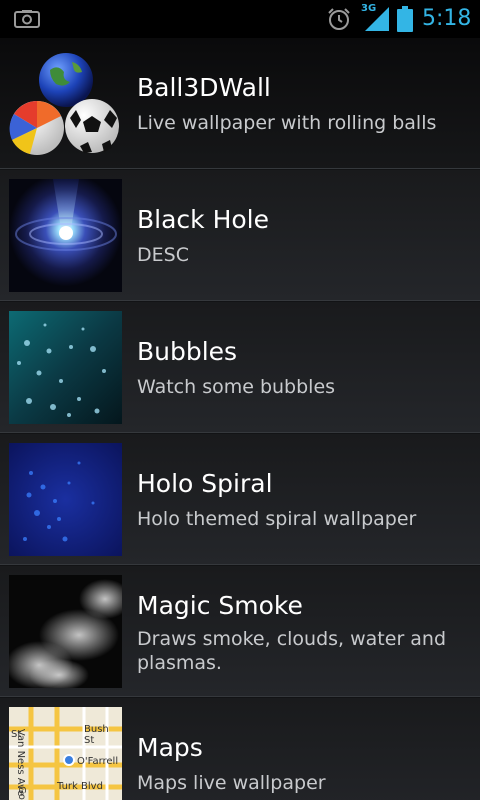 The image size is (480, 800). I want to click on screenshot-icon, so click(27, 19).